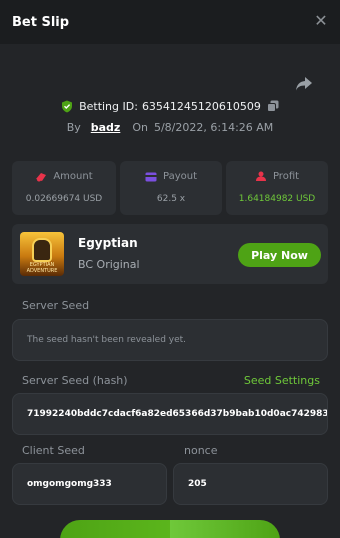 The image size is (340, 538). What do you see at coordinates (41, 22) in the screenshot?
I see `dialog-title: Bet Slip` at bounding box center [41, 22].